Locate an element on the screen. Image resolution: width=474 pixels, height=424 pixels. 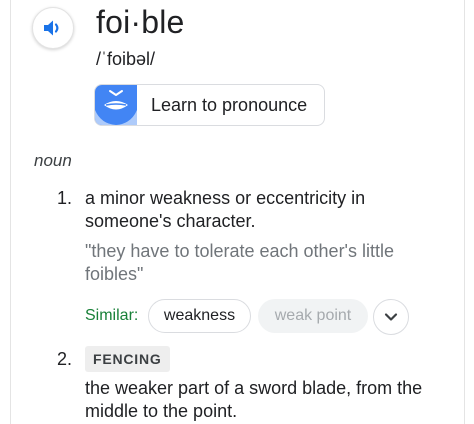
play-pronunciation-button is located at coordinates (53, 28).